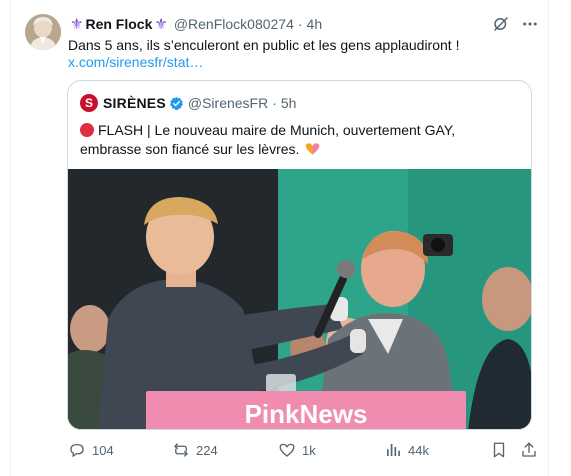 This screenshot has width=571, height=476. Describe the element at coordinates (501, 24) in the screenshot. I see `grok-icon` at that location.